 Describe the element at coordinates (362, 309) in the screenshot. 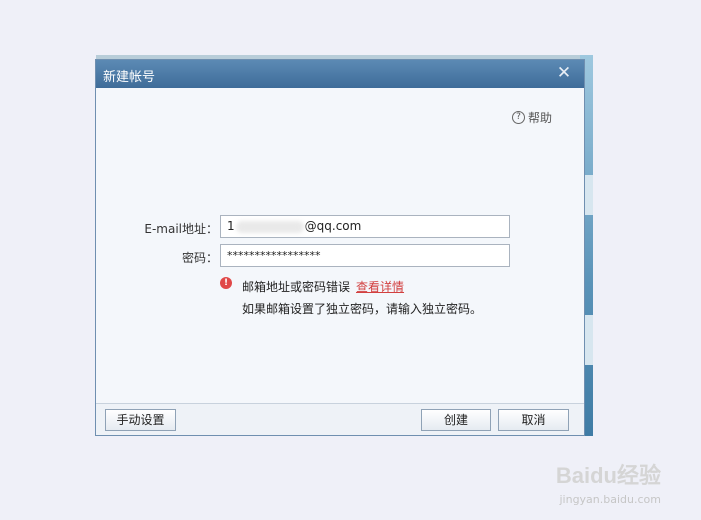

I see `password-hint: 如果邮箱设置了独立密码，请输入独立密码。` at that location.